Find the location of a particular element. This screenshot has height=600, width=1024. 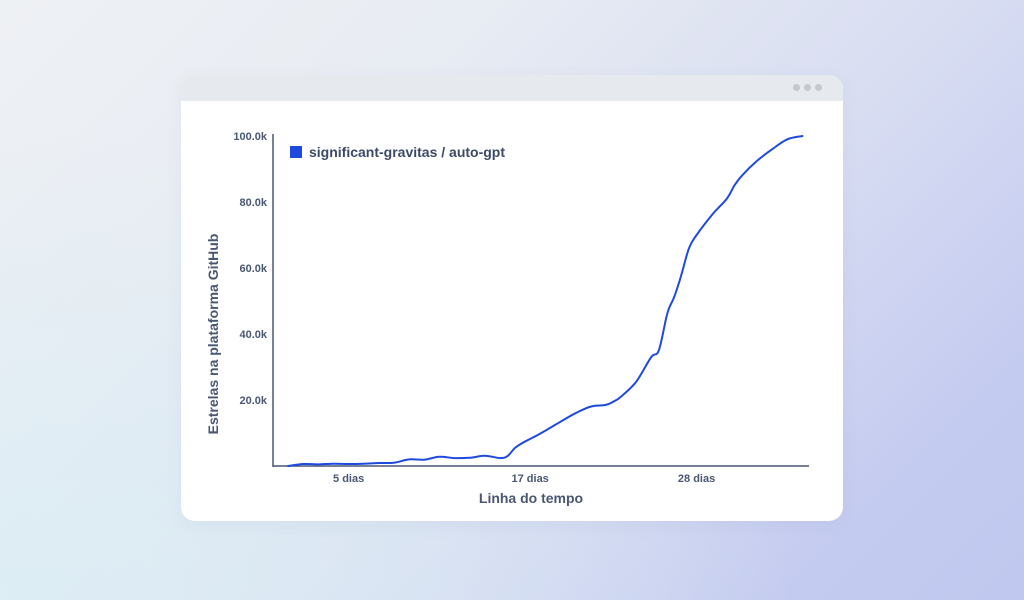

y-axis-title: Estrelas na plataforma GitHub is located at coordinates (213, 334).